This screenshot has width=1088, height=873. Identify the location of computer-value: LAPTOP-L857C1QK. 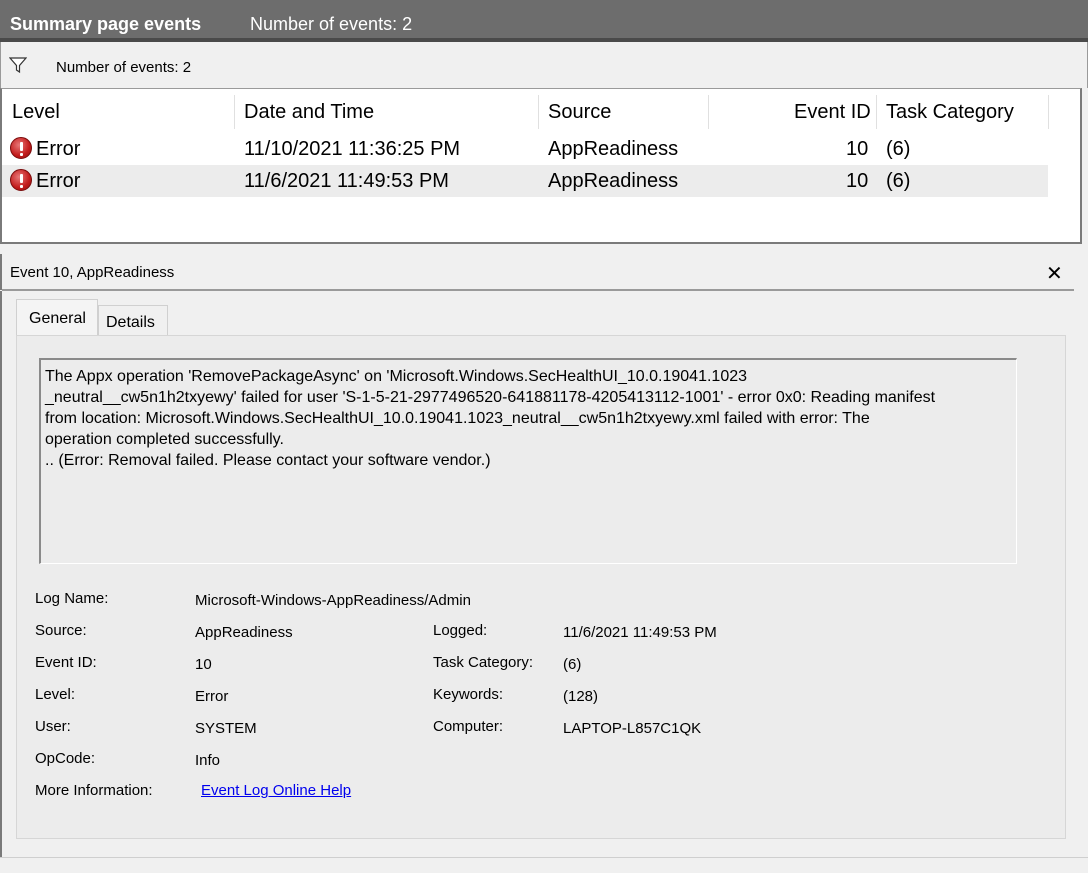
(632, 728).